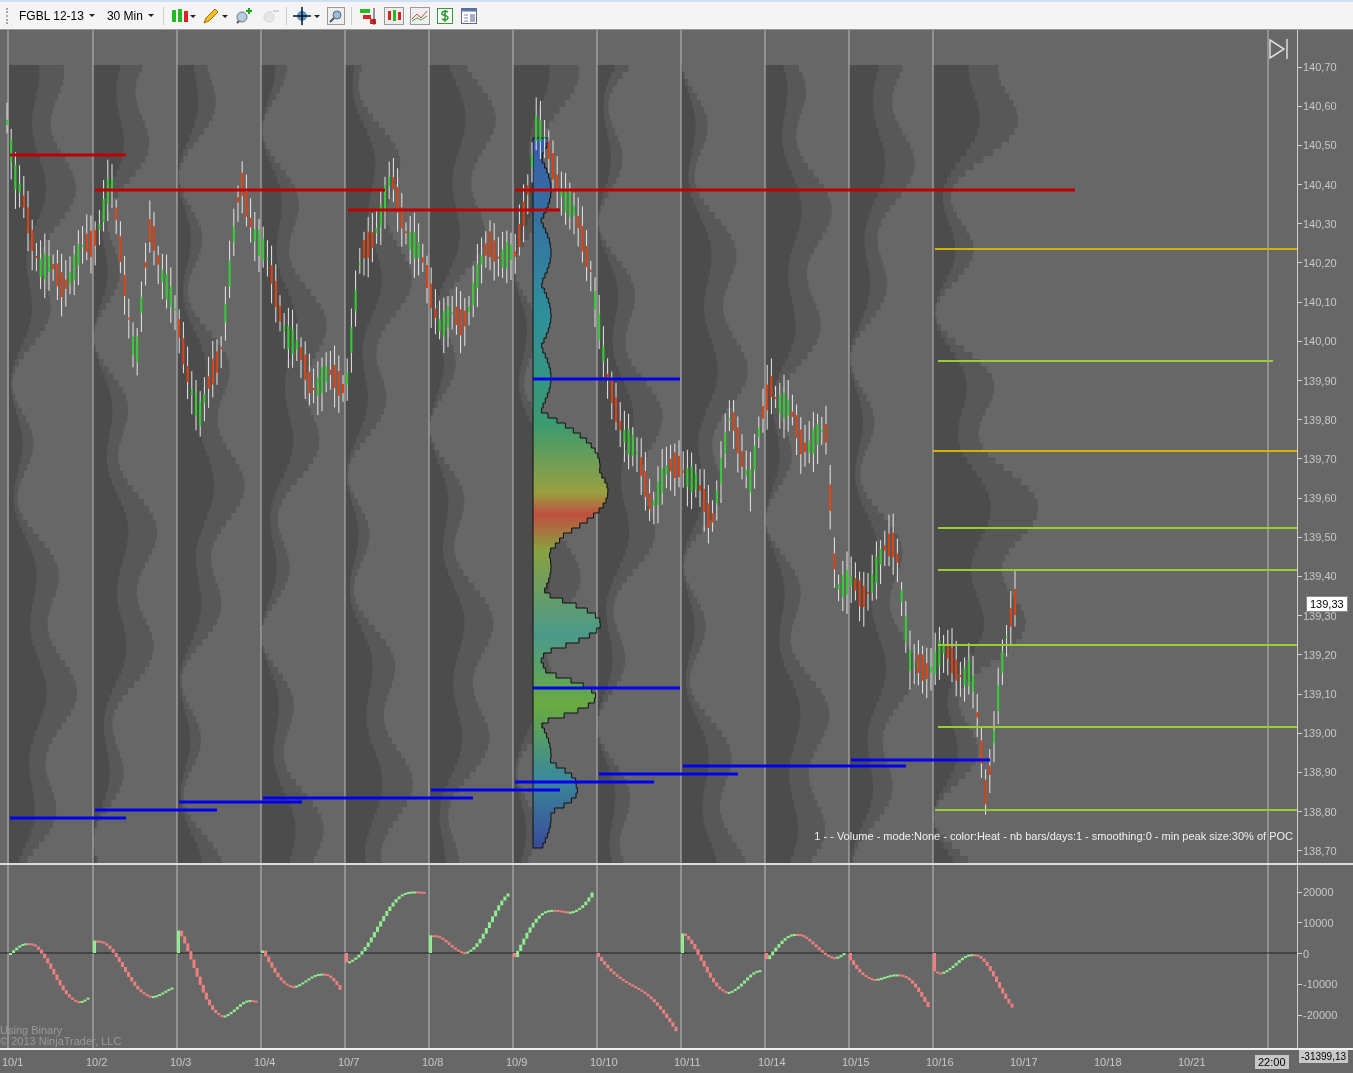 The image size is (1353, 1073). Describe the element at coordinates (1320, 184) in the screenshot. I see `price-label: 140,40` at that location.